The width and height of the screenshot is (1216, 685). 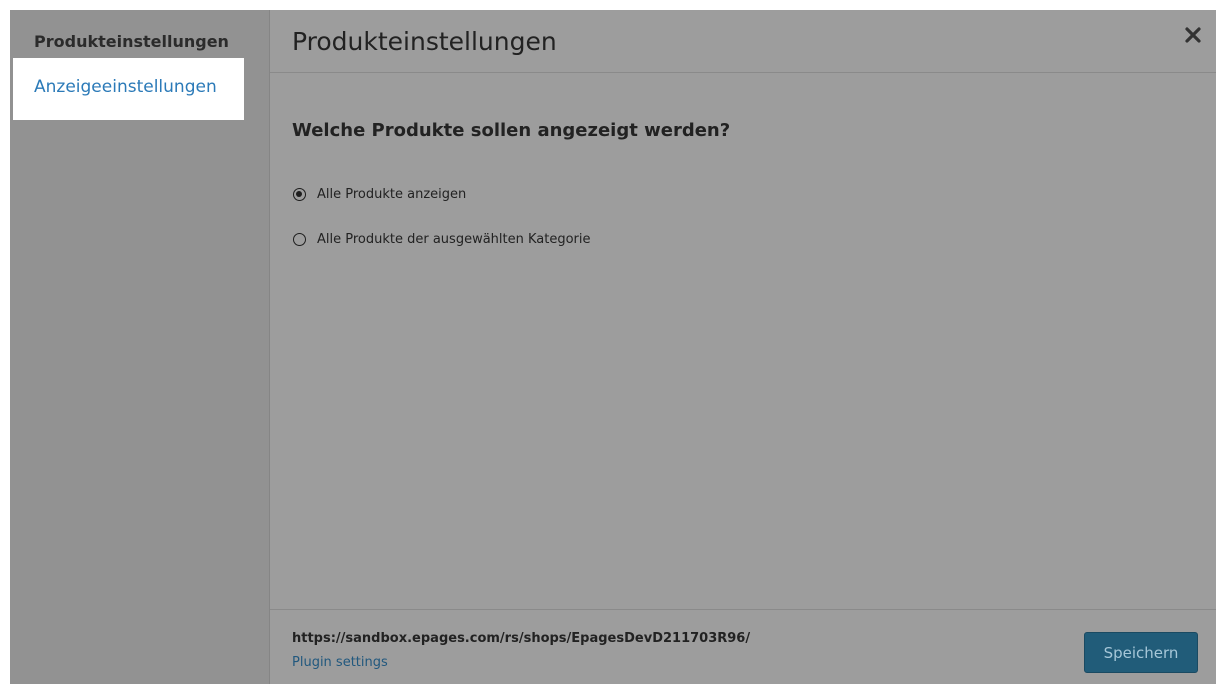 I want to click on sidebar-item-label: Anzeigeeinstellungen, so click(x=125, y=87).